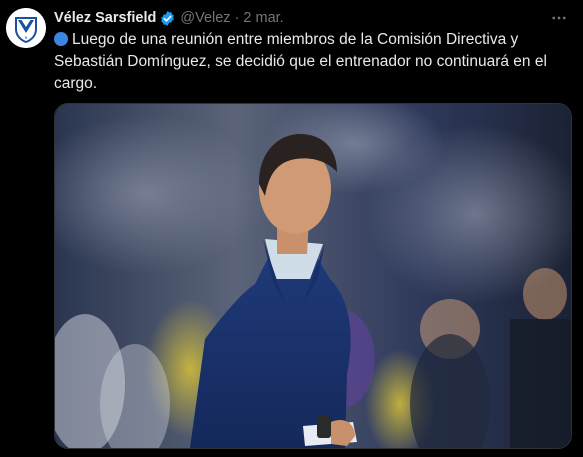  Describe the element at coordinates (263, 18) in the screenshot. I see `tweet-date: 2 mar.` at that location.